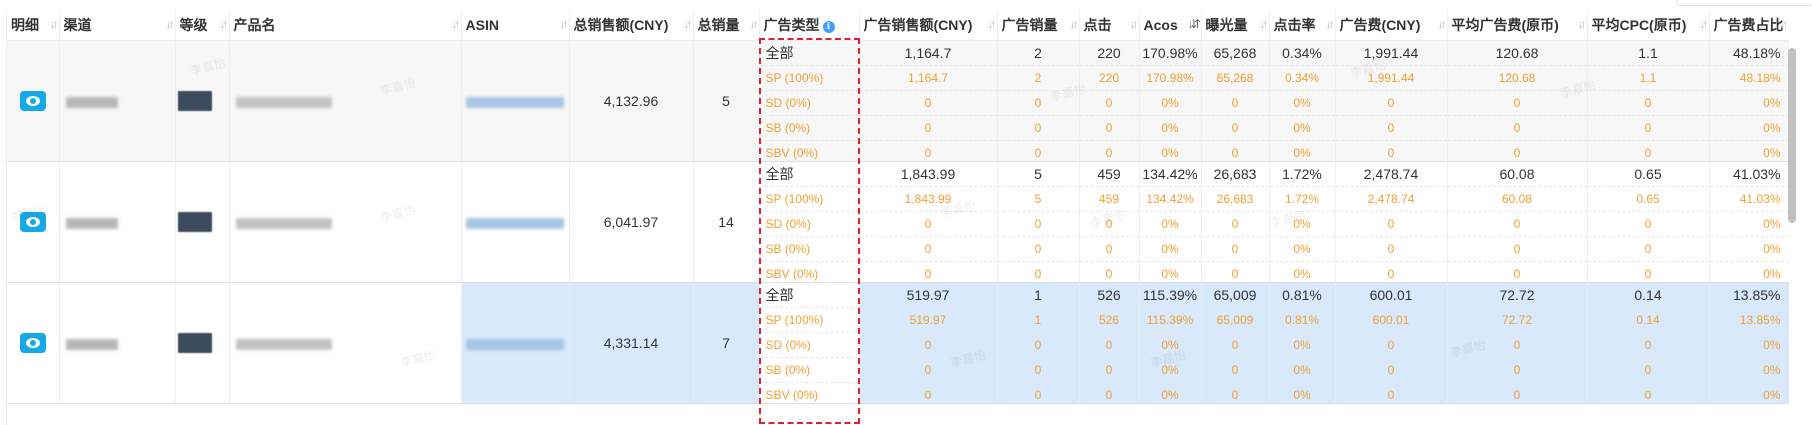 This screenshot has width=1812, height=425. What do you see at coordinates (828, 27) in the screenshot?
I see `info-icon: i` at bounding box center [828, 27].